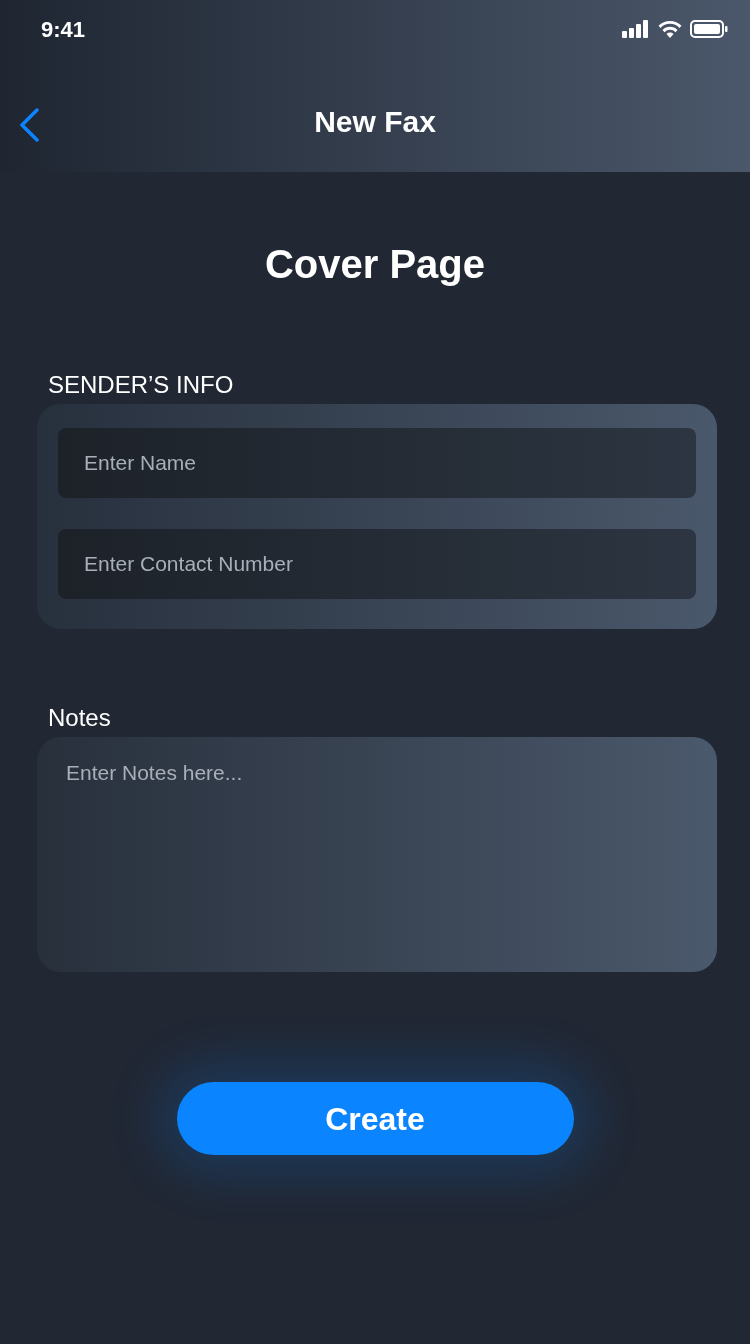 The image size is (750, 1344). What do you see at coordinates (375, 1118) in the screenshot?
I see `create-button: Create` at bounding box center [375, 1118].